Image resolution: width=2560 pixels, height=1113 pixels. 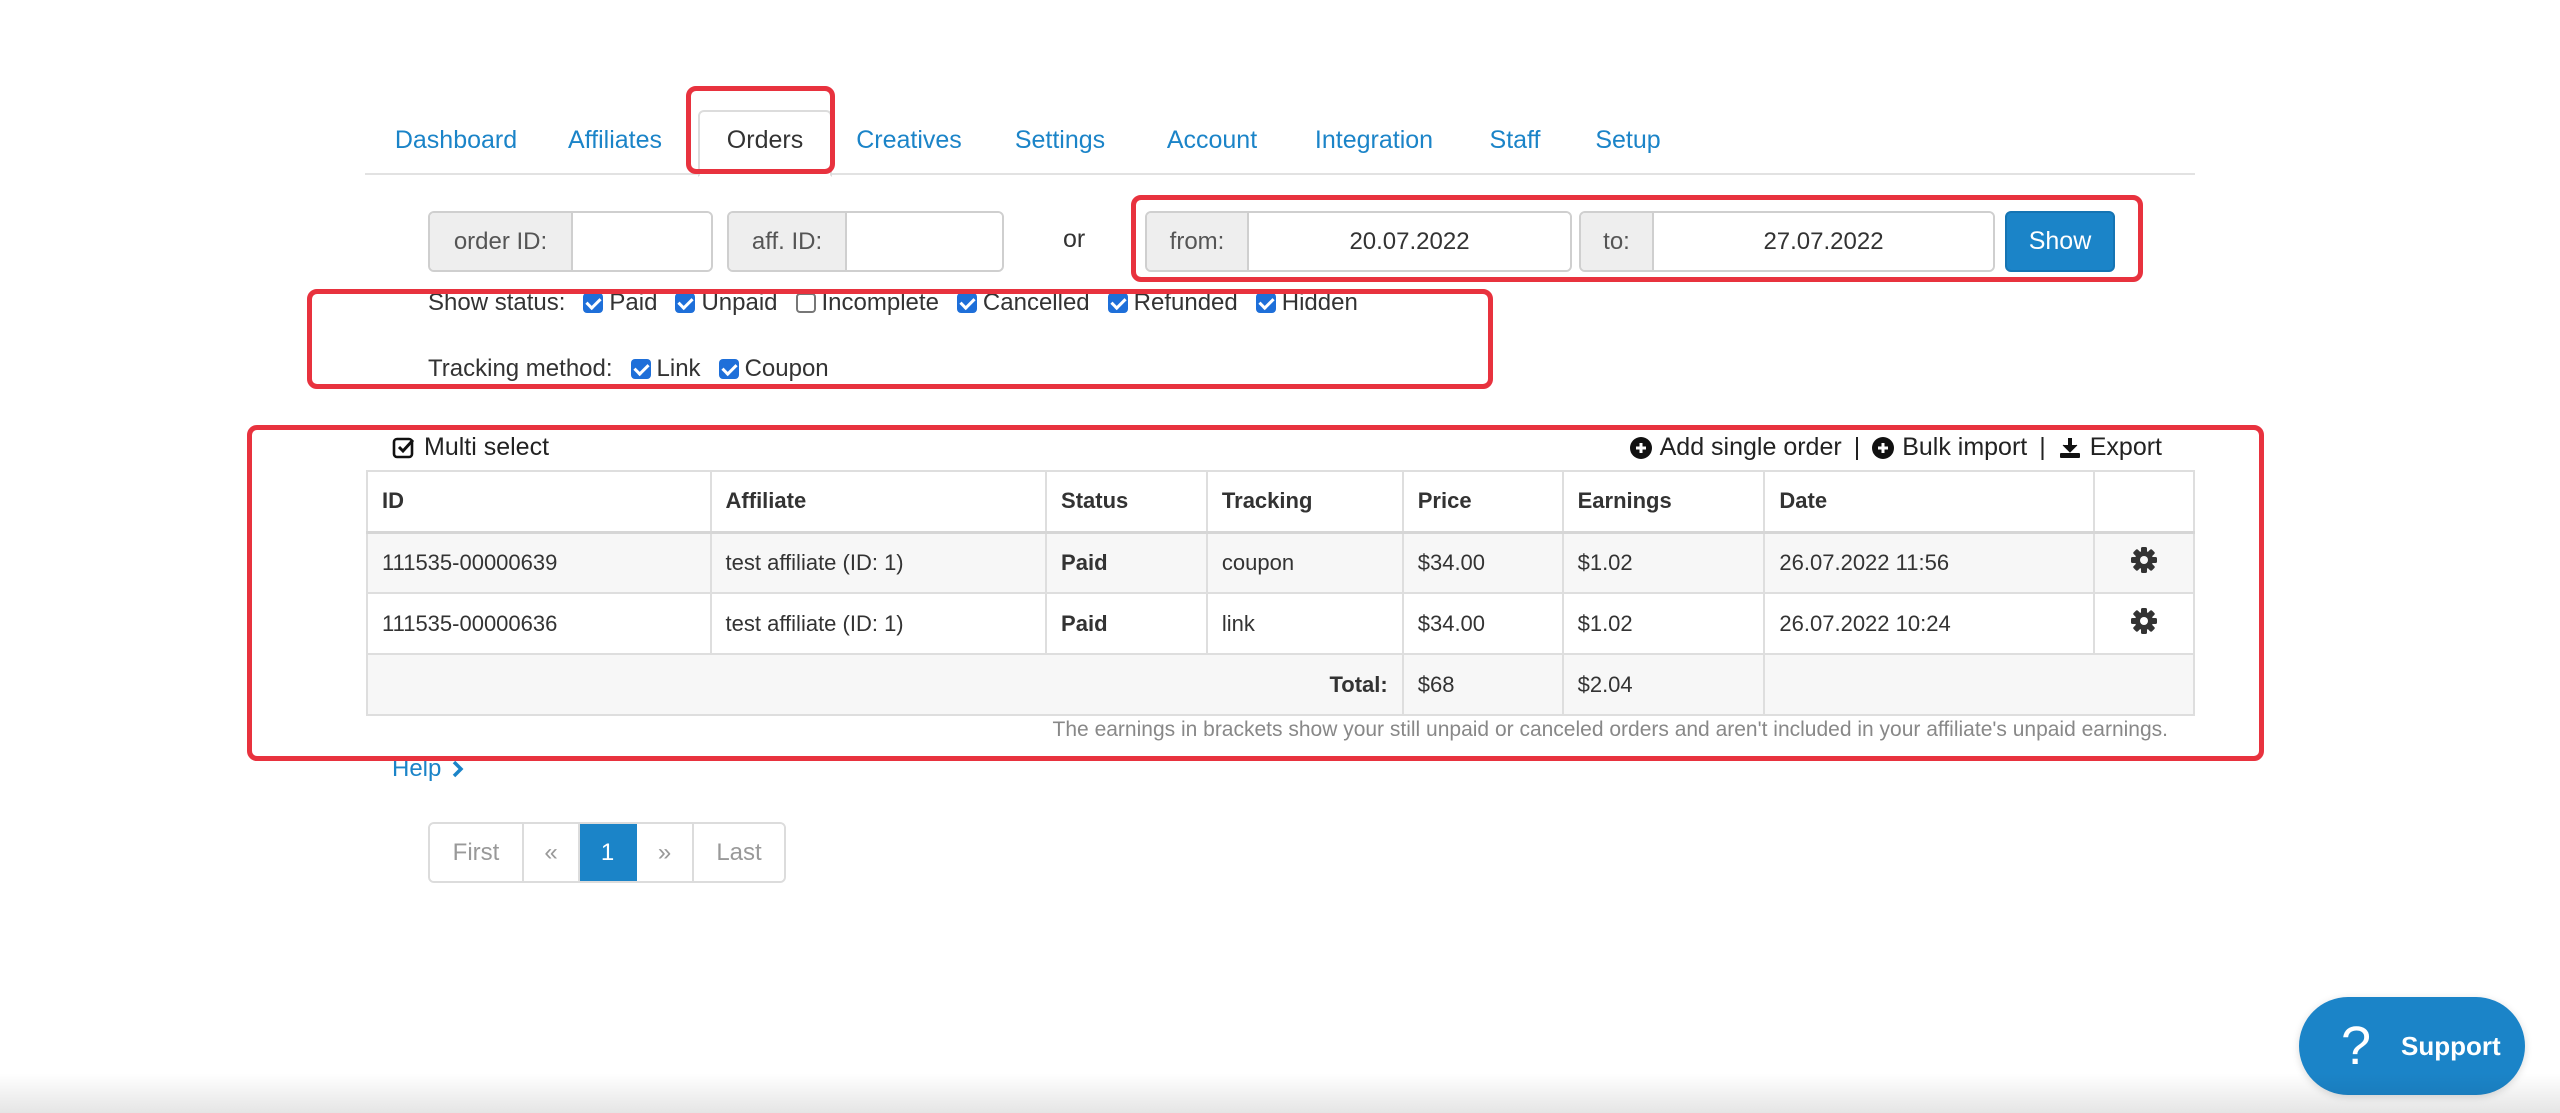 I want to click on tab-setup: Setup, so click(x=1628, y=147).